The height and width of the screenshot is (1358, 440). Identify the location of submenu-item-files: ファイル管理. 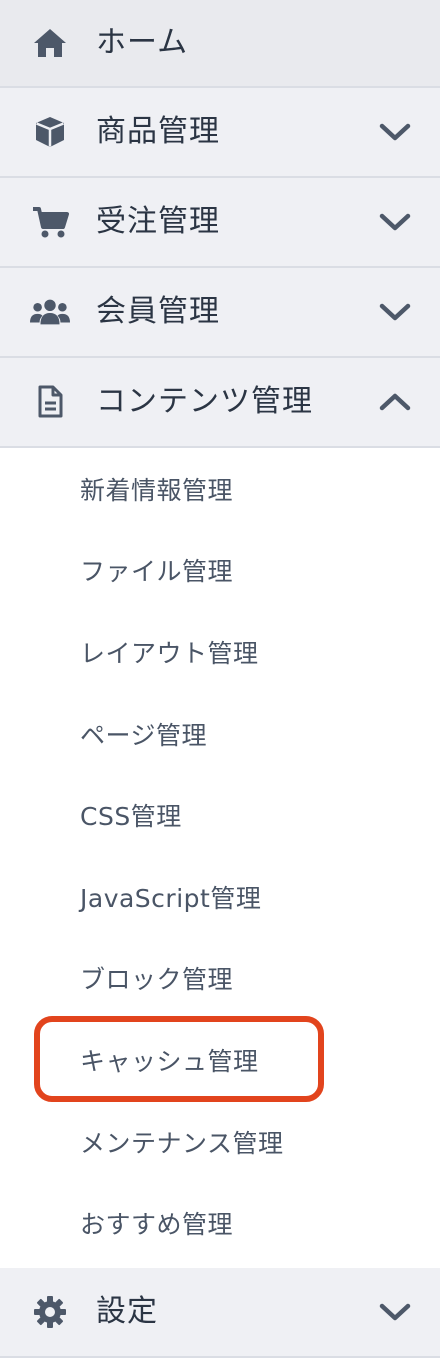
(220, 571).